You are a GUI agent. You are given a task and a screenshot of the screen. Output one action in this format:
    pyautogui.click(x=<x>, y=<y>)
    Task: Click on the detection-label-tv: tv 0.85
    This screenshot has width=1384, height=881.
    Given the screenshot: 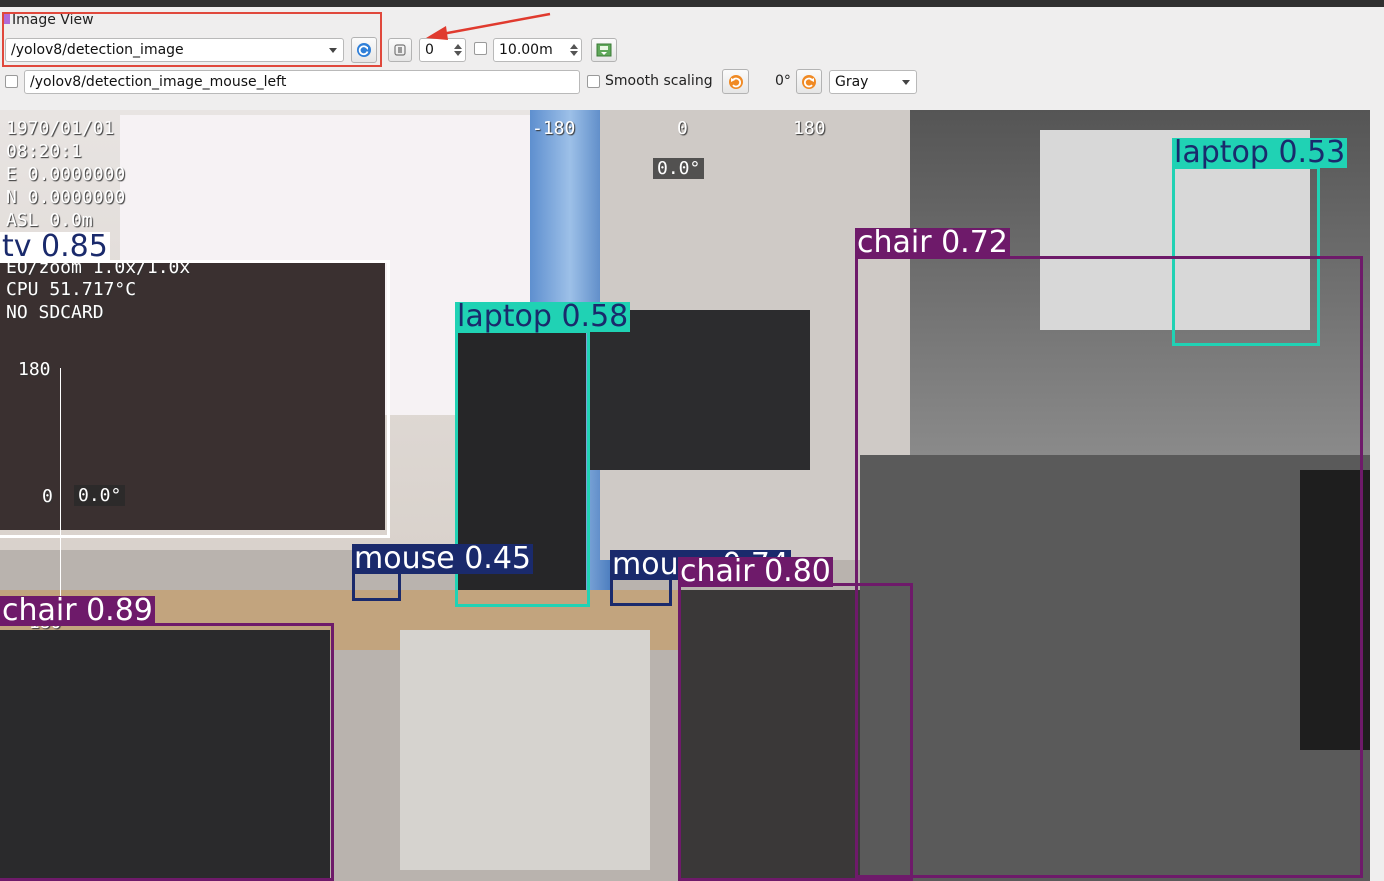 What is the action you would take?
    pyautogui.click(x=55, y=246)
    